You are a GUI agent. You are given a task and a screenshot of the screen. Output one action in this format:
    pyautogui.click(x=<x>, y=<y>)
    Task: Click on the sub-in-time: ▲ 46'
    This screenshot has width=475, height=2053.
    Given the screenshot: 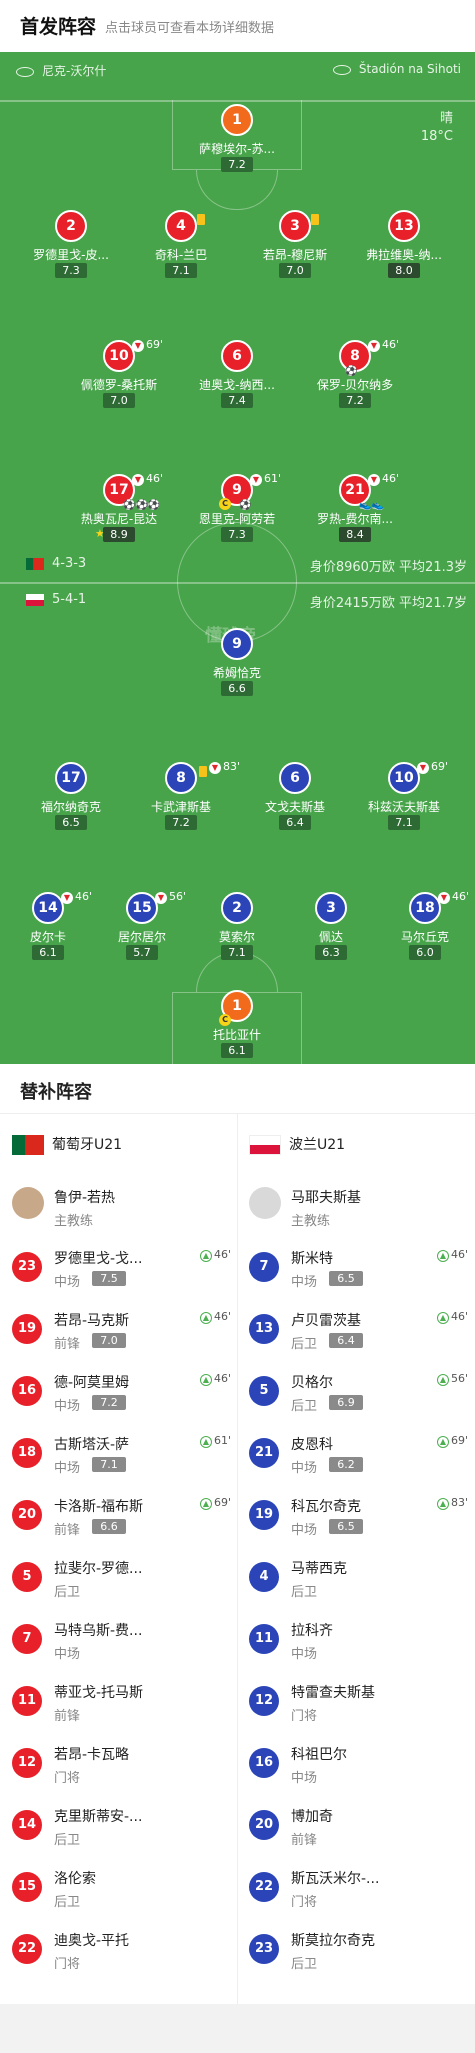 What is the action you would take?
    pyautogui.click(x=215, y=1379)
    